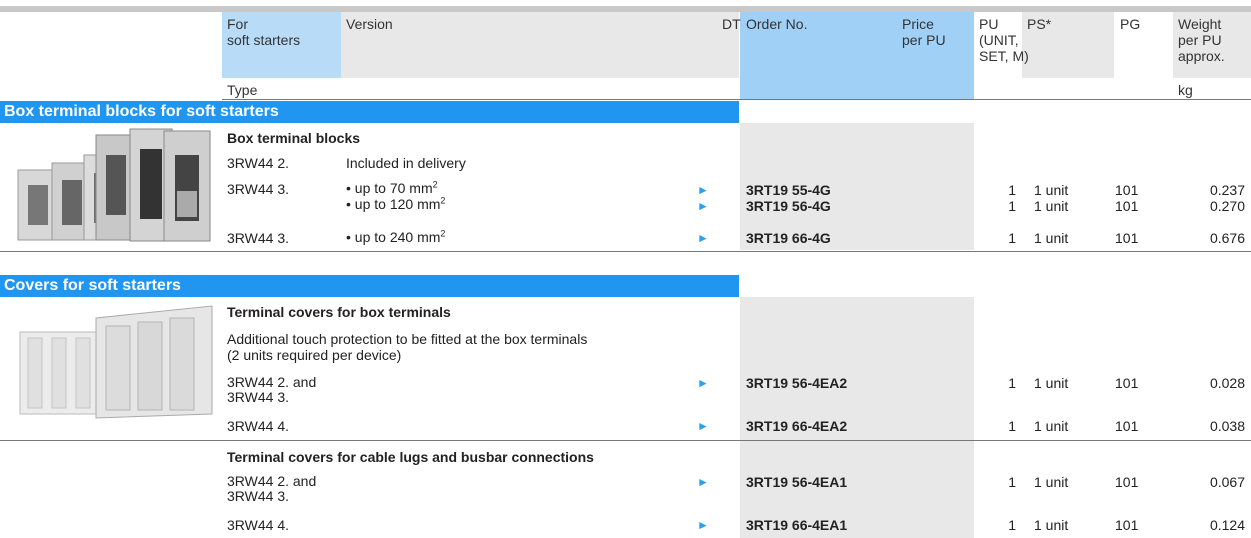 The image size is (1251, 538). Describe the element at coordinates (540, 45) in the screenshot. I see `version-header-bg` at that location.